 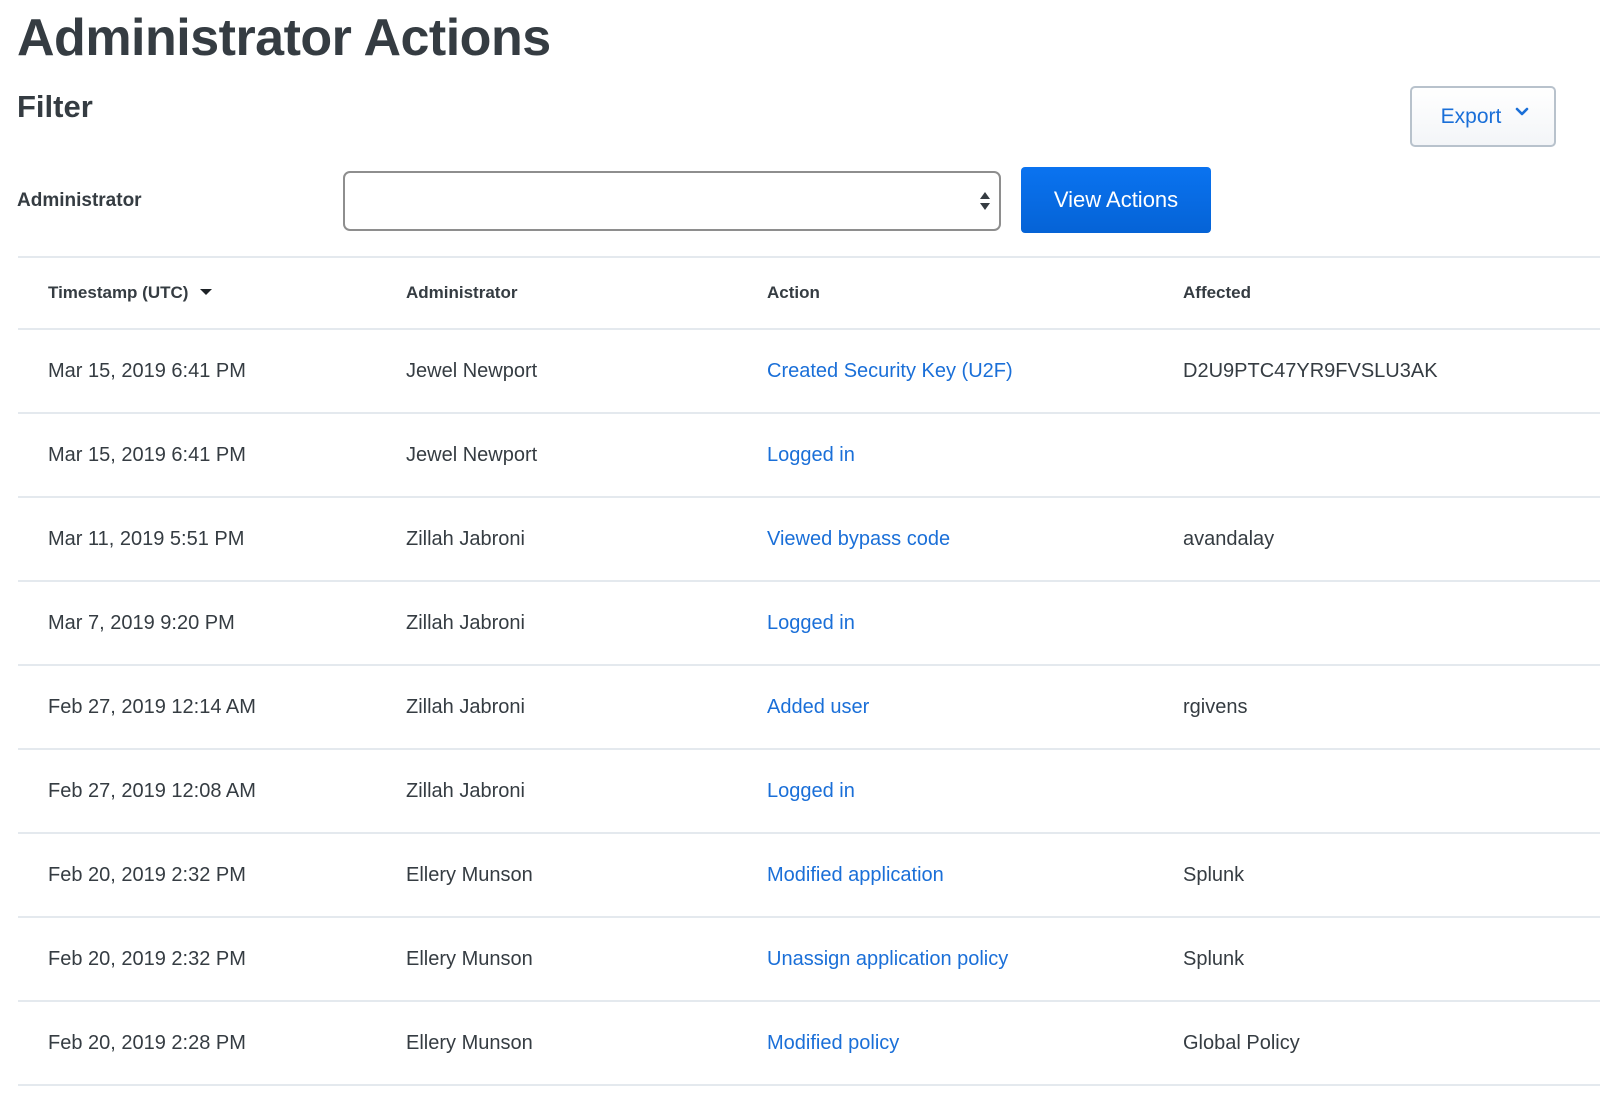 What do you see at coordinates (556, 293) in the screenshot?
I see `column-header-administrator: Administrator` at bounding box center [556, 293].